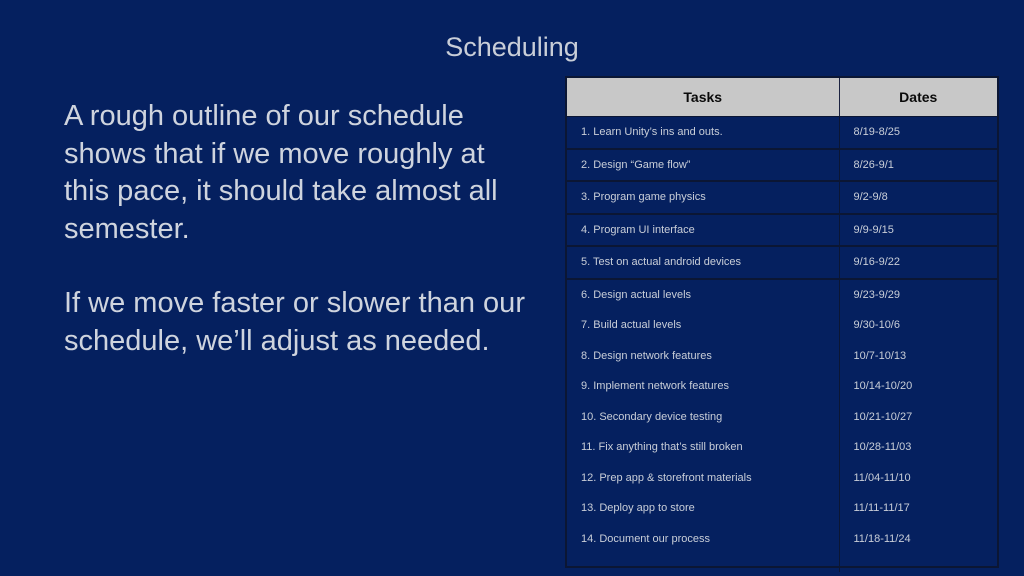 Image resolution: width=1024 pixels, height=576 pixels. Describe the element at coordinates (918, 165) in the screenshot. I see `dates-cell: 8/26-9/1` at that location.